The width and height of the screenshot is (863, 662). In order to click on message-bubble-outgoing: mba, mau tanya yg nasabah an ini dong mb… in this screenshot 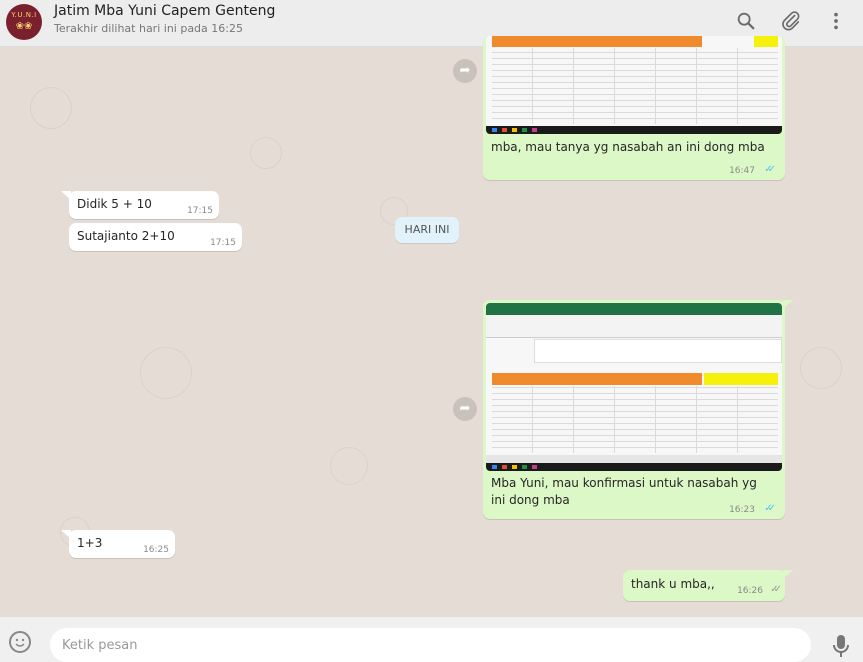, I will do `click(634, 108)`.